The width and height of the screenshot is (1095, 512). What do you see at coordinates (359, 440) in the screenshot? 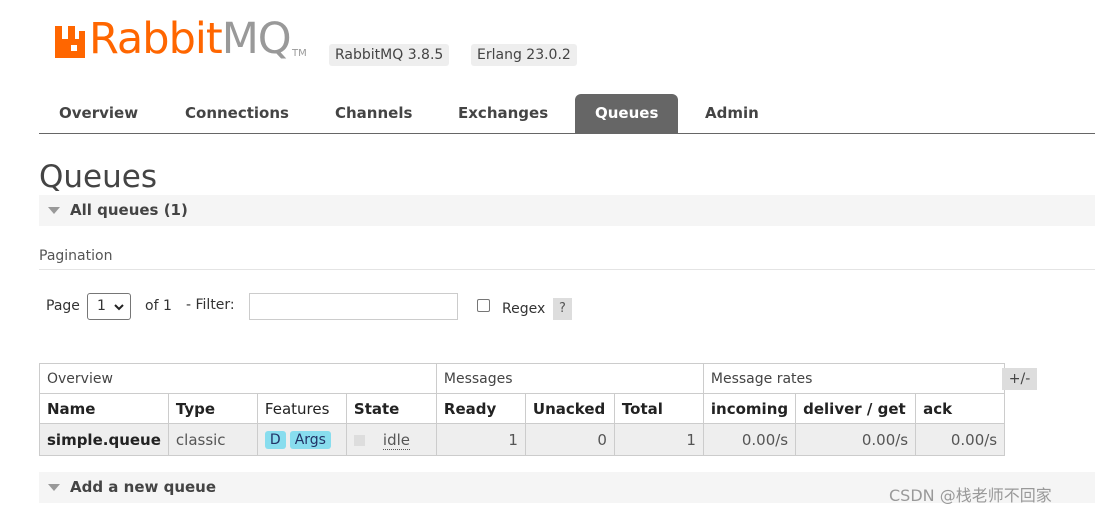
I see `state-indicator-icon` at bounding box center [359, 440].